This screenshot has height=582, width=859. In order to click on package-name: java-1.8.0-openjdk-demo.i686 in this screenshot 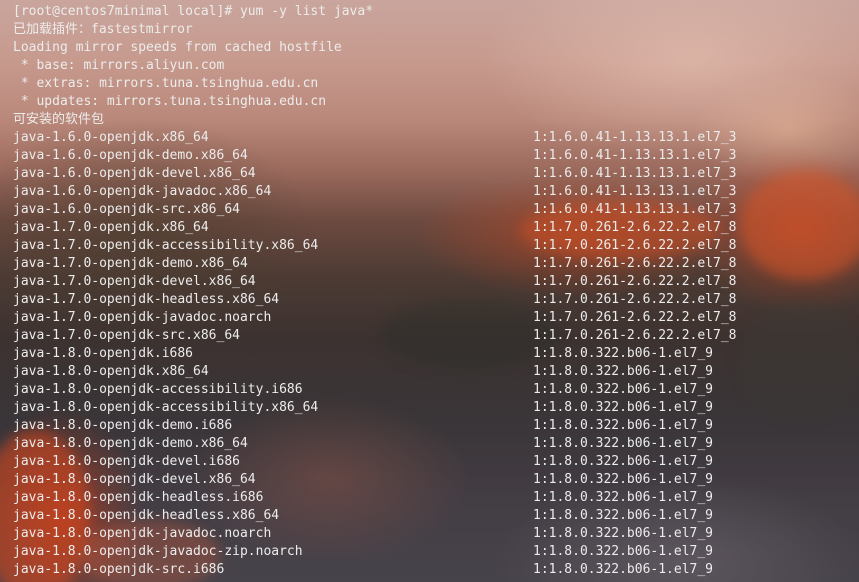, I will do `click(123, 425)`.